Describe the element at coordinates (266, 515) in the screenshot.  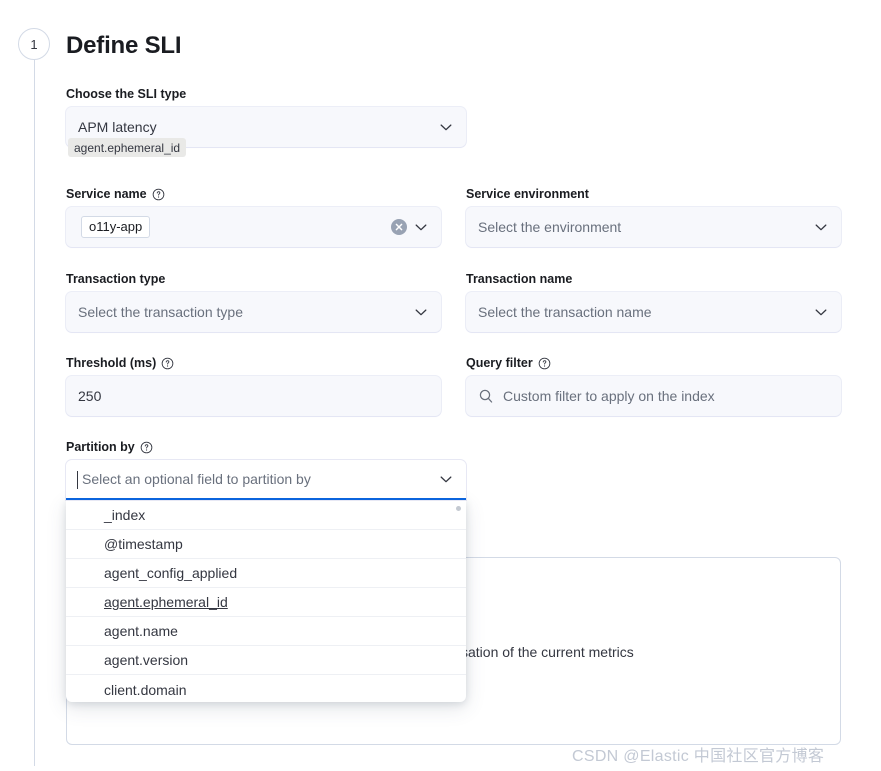
I see `dropdown-option: _index` at that location.